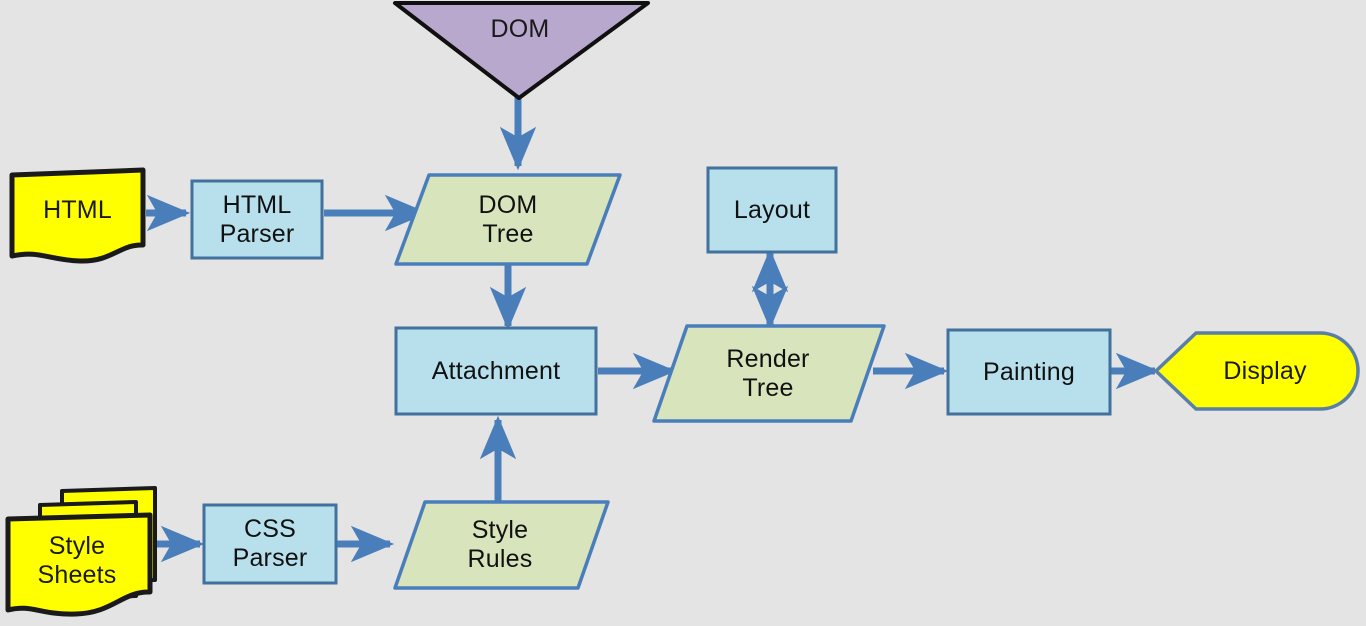 The image size is (1366, 626). What do you see at coordinates (772, 210) in the screenshot?
I see `node-layout-box` at bounding box center [772, 210].